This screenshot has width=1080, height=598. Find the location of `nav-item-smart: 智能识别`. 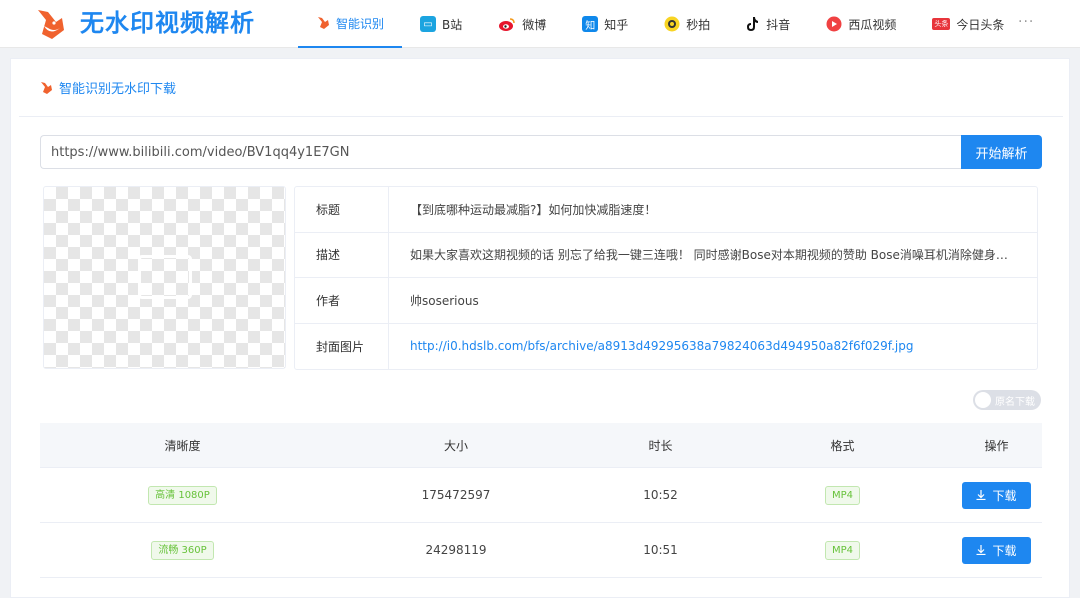

nav-item-smart: 智能识别 is located at coordinates (350, 24).